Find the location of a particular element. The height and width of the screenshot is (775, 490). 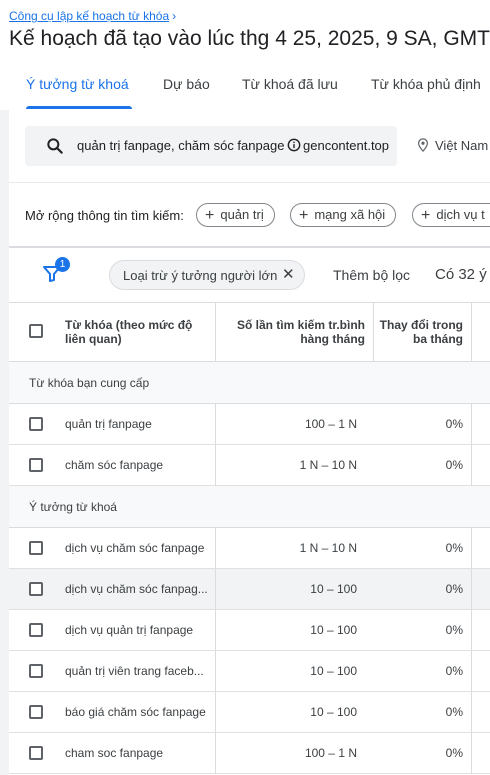

section-title: Từ khóa bạn cung cấp is located at coordinates (89, 383).